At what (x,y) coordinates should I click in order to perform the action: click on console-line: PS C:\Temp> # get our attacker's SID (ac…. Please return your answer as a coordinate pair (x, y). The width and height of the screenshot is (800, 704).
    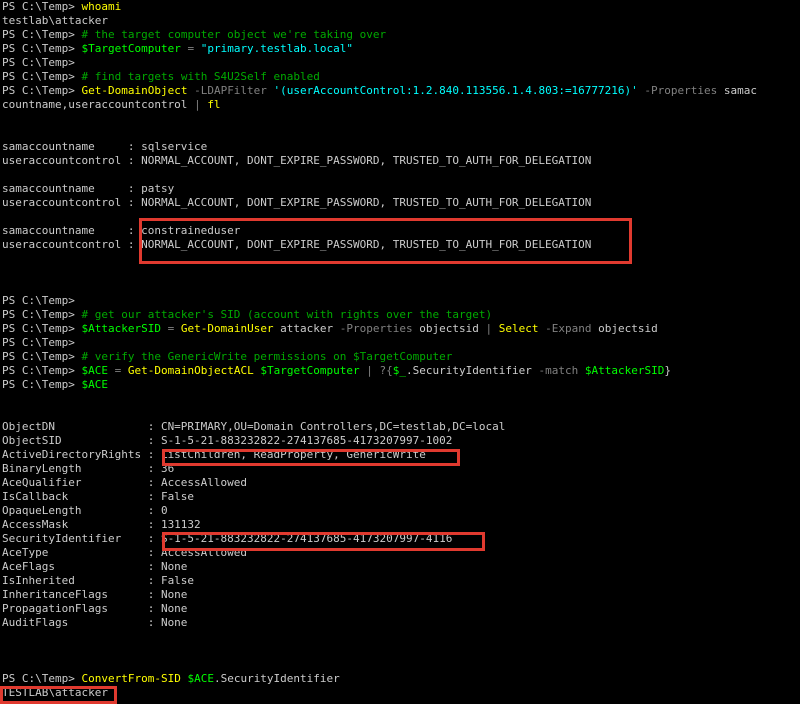
    Looking at the image, I should click on (401, 315).